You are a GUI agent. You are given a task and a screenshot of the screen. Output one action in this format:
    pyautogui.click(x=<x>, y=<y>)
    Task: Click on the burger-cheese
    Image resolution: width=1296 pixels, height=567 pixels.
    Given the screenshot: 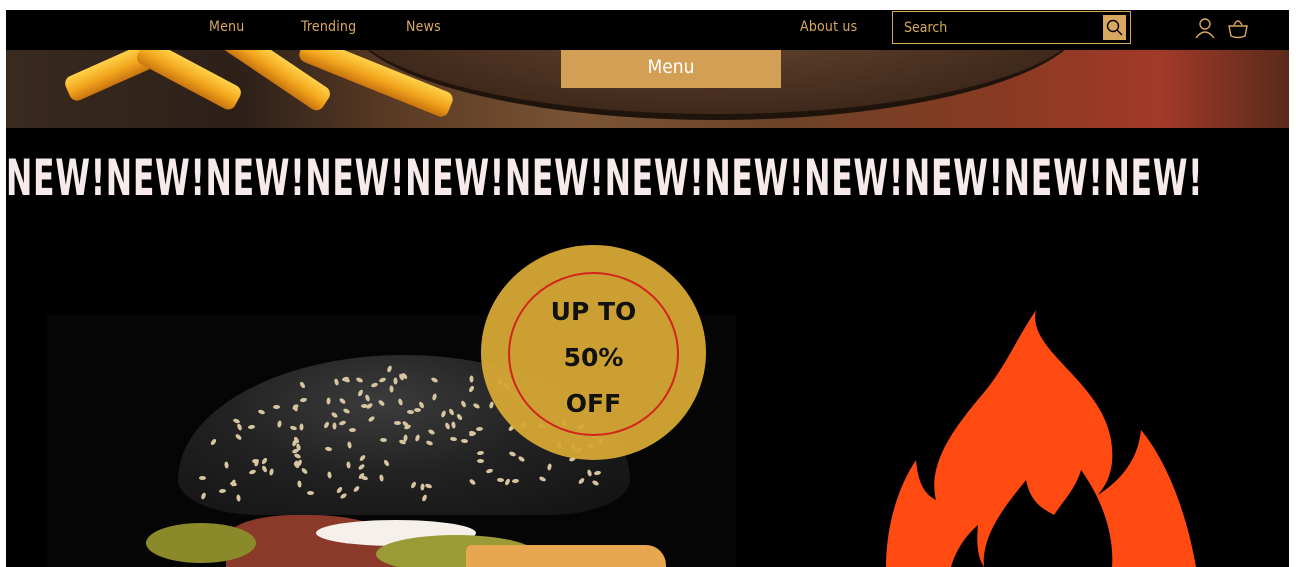 What is the action you would take?
    pyautogui.click(x=566, y=556)
    